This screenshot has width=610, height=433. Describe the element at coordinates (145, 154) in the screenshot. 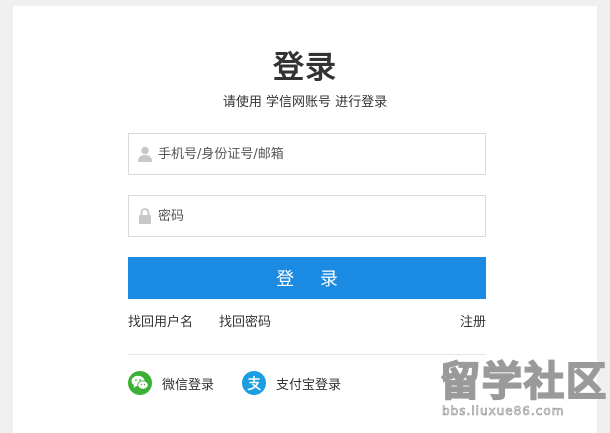

I see `user-icon` at that location.